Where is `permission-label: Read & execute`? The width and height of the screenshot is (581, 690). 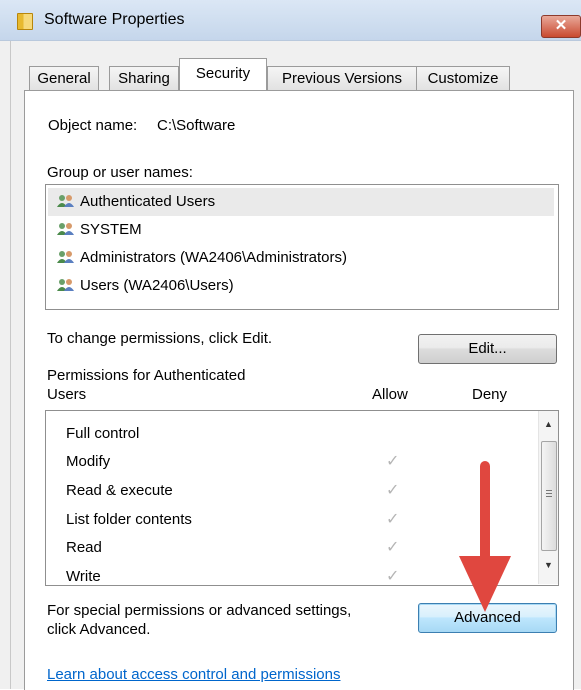 permission-label: Read & execute is located at coordinates (119, 490).